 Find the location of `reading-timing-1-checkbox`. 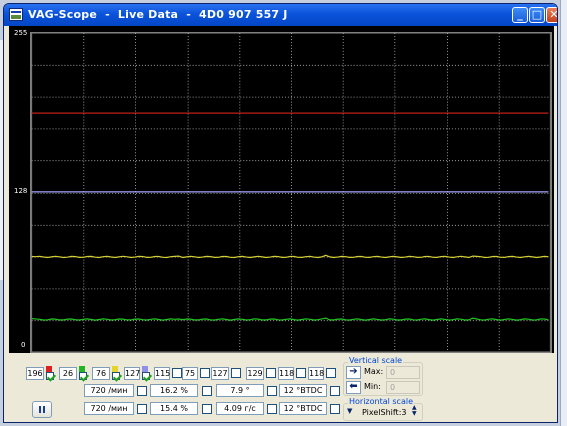

reading-timing-1-checkbox is located at coordinates (335, 391).